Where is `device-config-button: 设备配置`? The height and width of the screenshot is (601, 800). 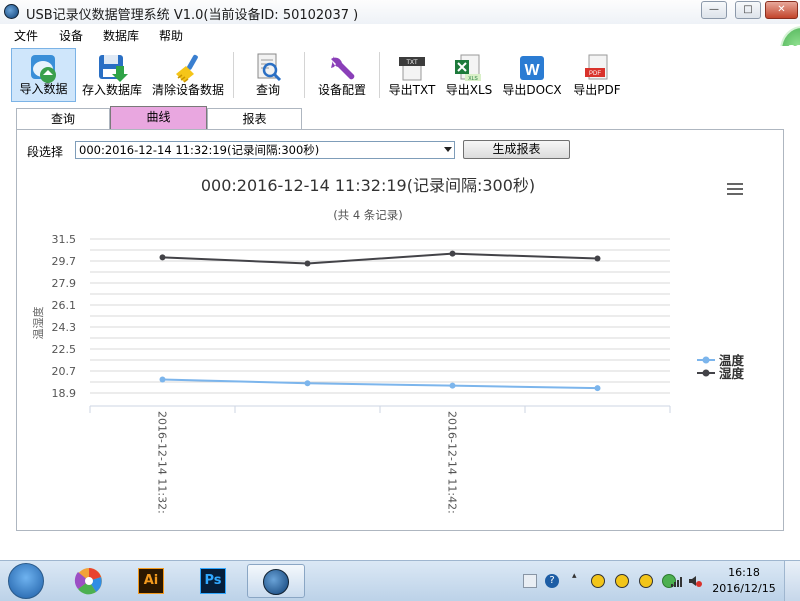
device-config-button: 设备配置 is located at coordinates (342, 75).